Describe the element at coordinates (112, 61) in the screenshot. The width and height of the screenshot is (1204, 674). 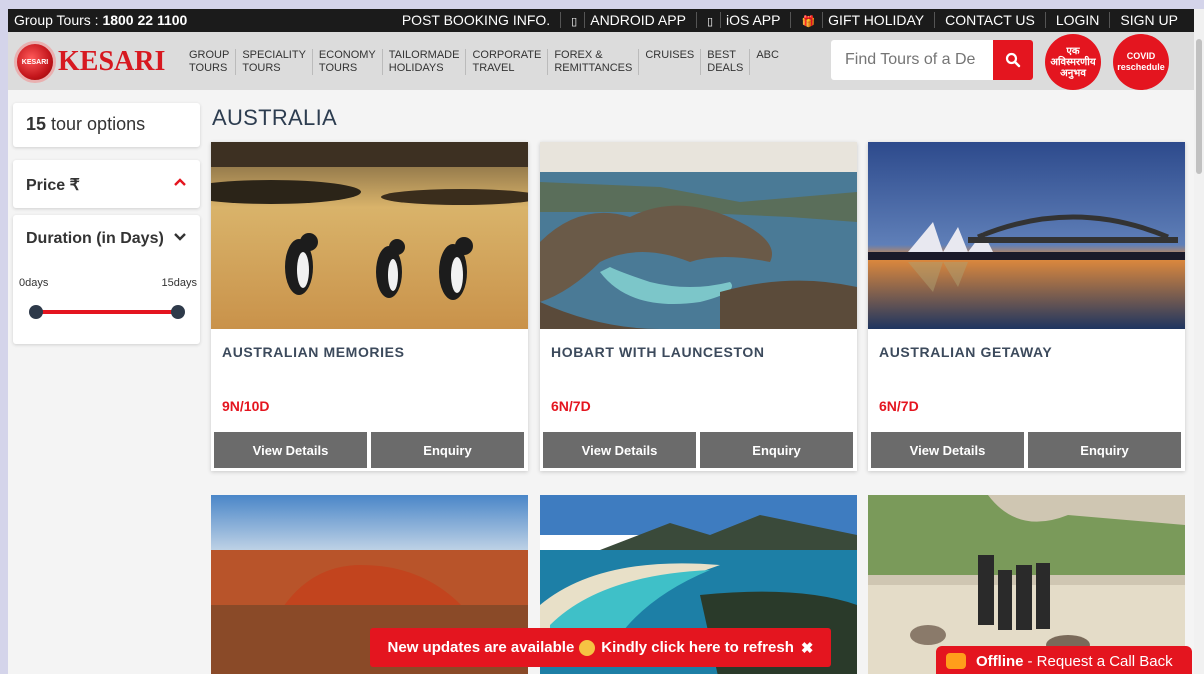
I see `logo-wordmark: KESARI` at that location.